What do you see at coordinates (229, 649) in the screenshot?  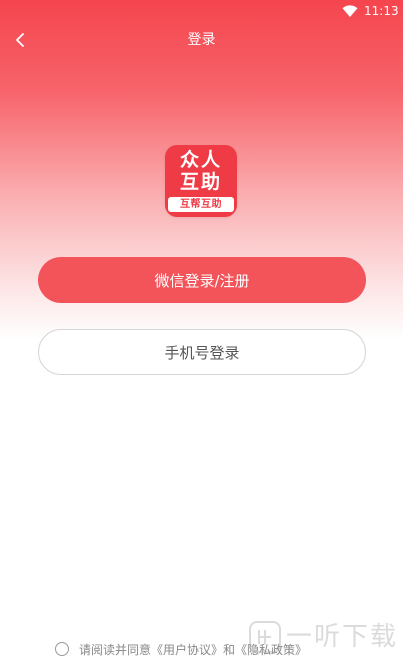 I see `agreement-and: 和` at bounding box center [229, 649].